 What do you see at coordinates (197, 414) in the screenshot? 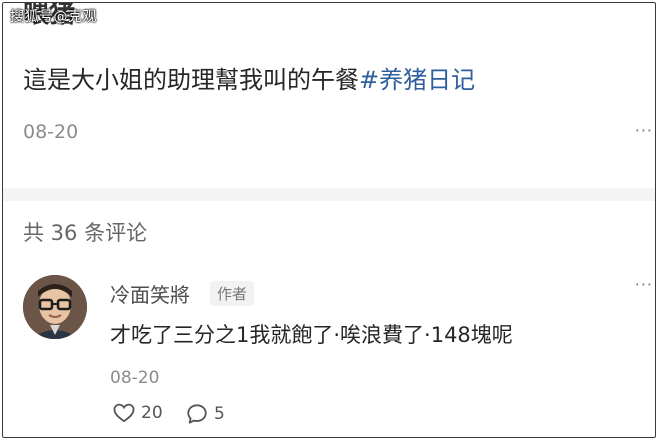
I see `comment-bubble-icon` at bounding box center [197, 414].